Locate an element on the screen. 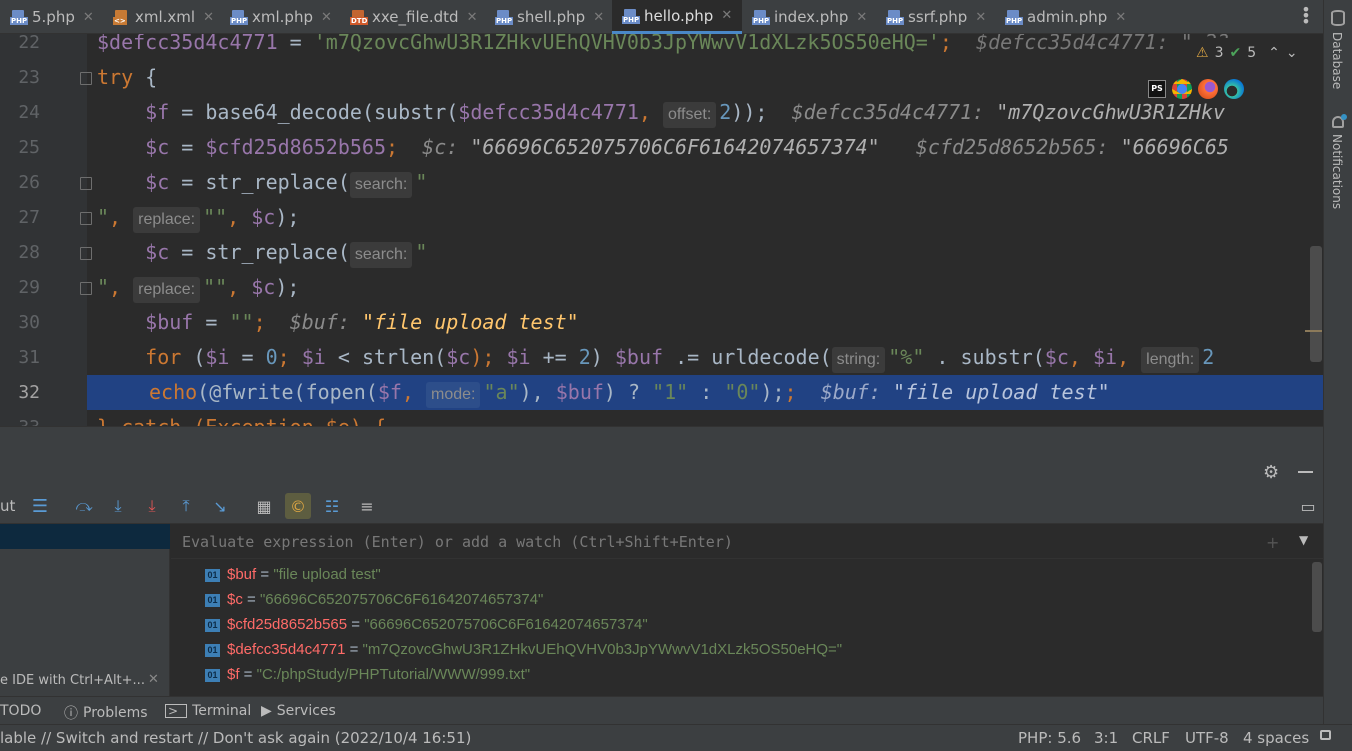 Image resolution: width=1352 pixels, height=751 pixels. gear-icon: ⚙ is located at coordinates (1271, 472).